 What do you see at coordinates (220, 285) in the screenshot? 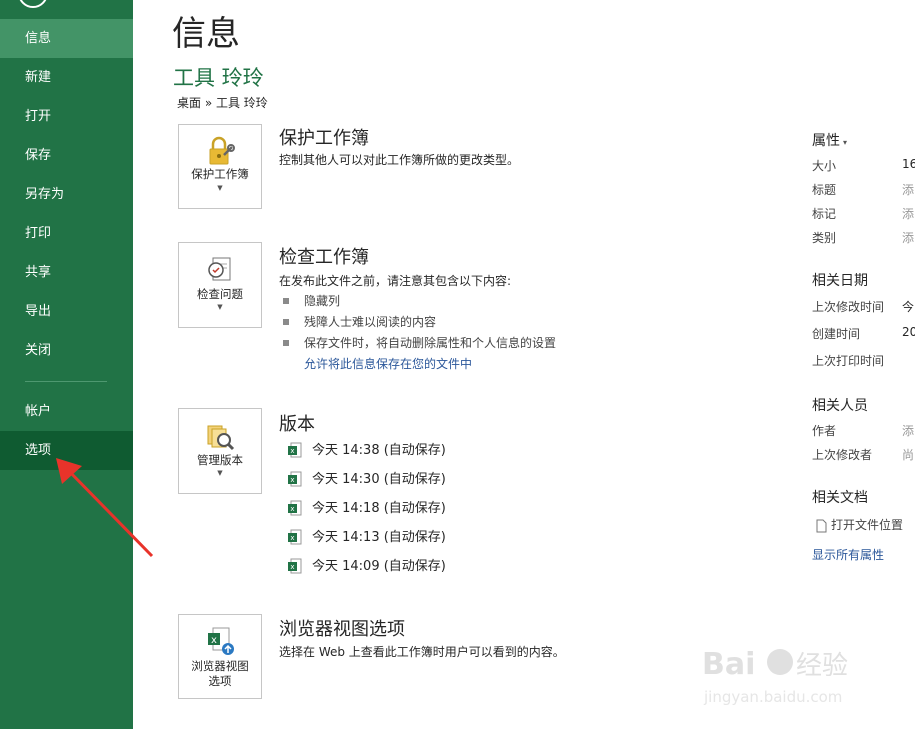
I see `check-for-issues-button: 检查问题 ▼` at bounding box center [220, 285].